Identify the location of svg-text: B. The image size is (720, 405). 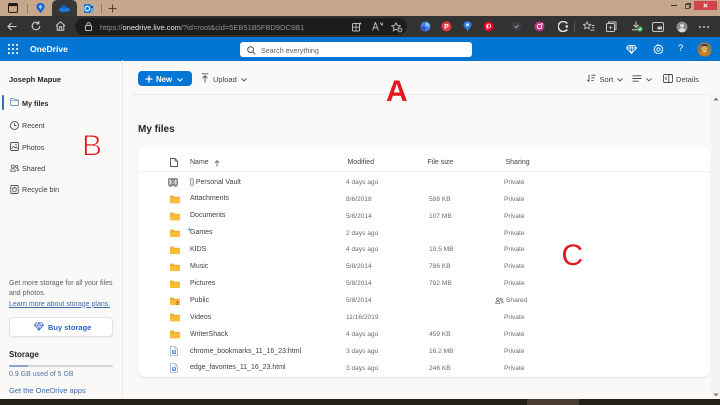
(92, 145).